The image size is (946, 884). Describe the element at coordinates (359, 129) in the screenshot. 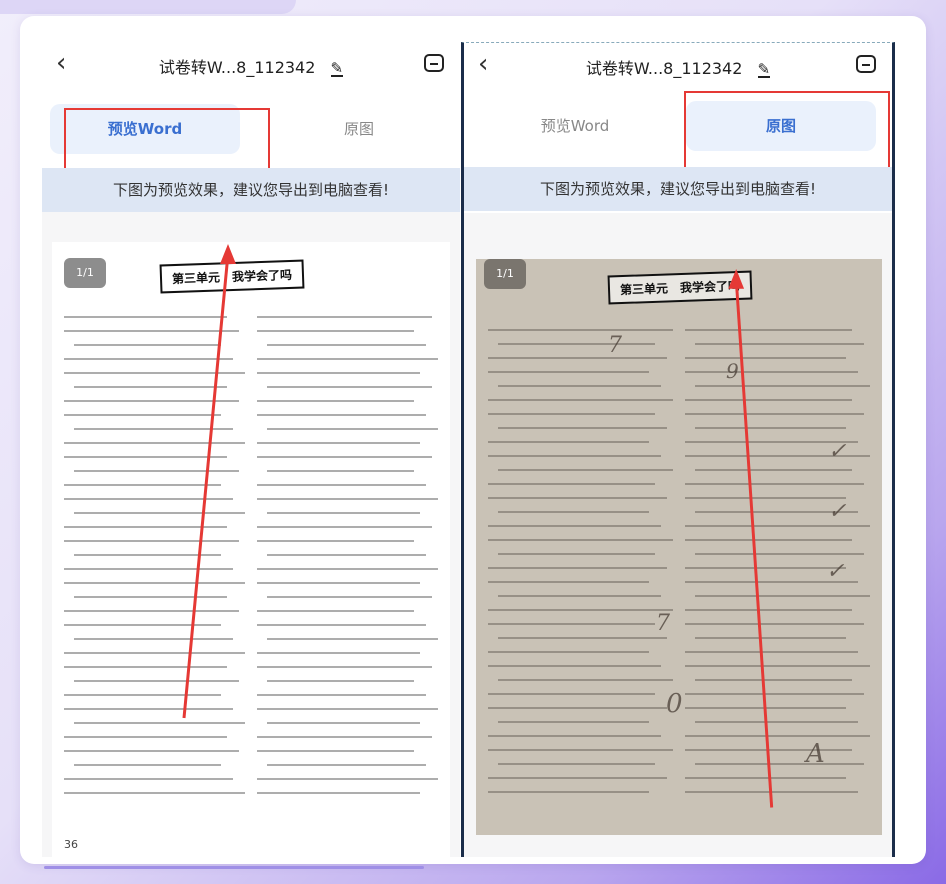

I see `tab-original-image: 原图` at that location.